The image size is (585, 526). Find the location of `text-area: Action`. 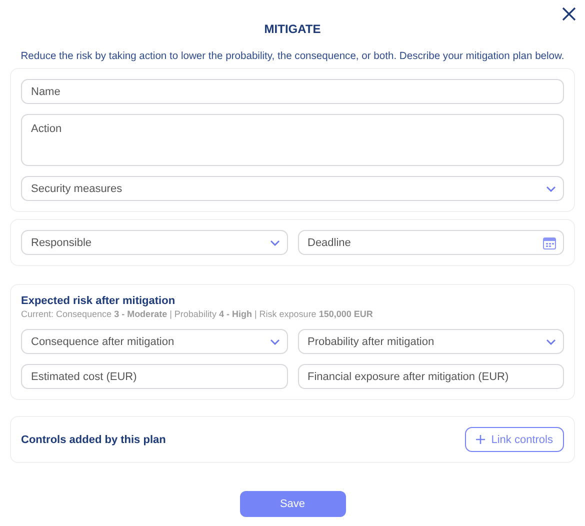

text-area: Action is located at coordinates (292, 140).